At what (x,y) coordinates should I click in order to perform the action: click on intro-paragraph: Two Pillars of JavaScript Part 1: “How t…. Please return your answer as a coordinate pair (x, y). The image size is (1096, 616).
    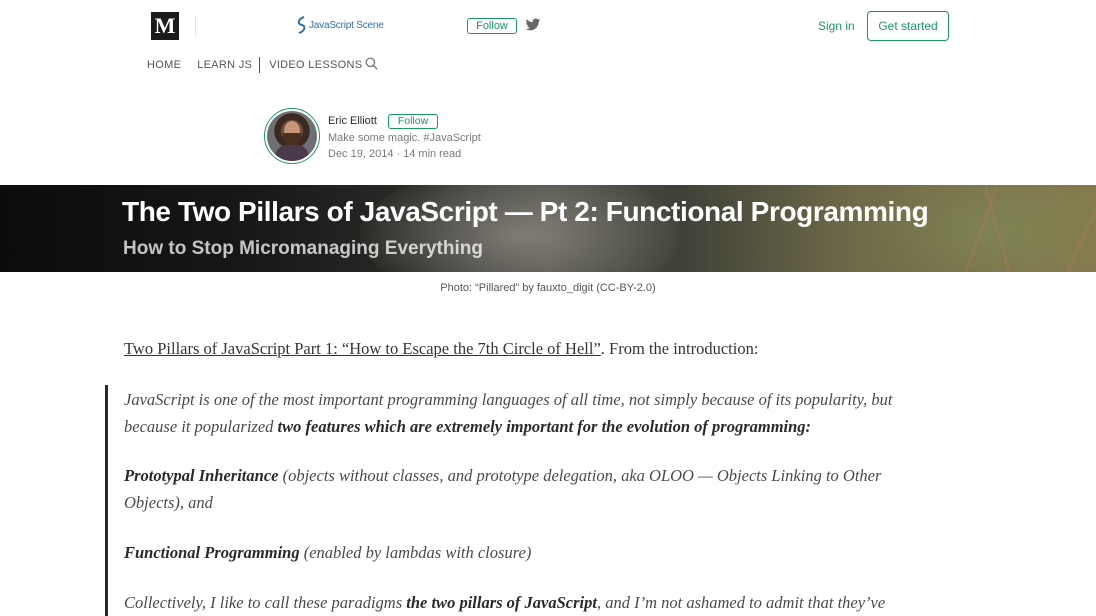
    Looking at the image, I should click on (441, 349).